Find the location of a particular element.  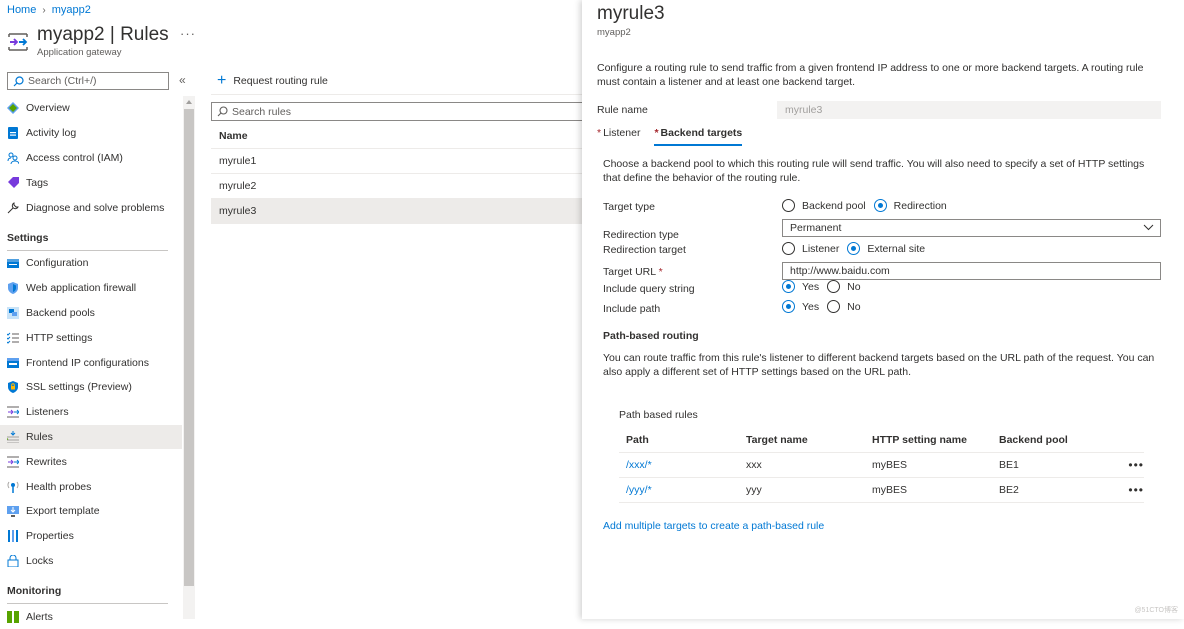

ssl-shield-icon is located at coordinates (13, 387).